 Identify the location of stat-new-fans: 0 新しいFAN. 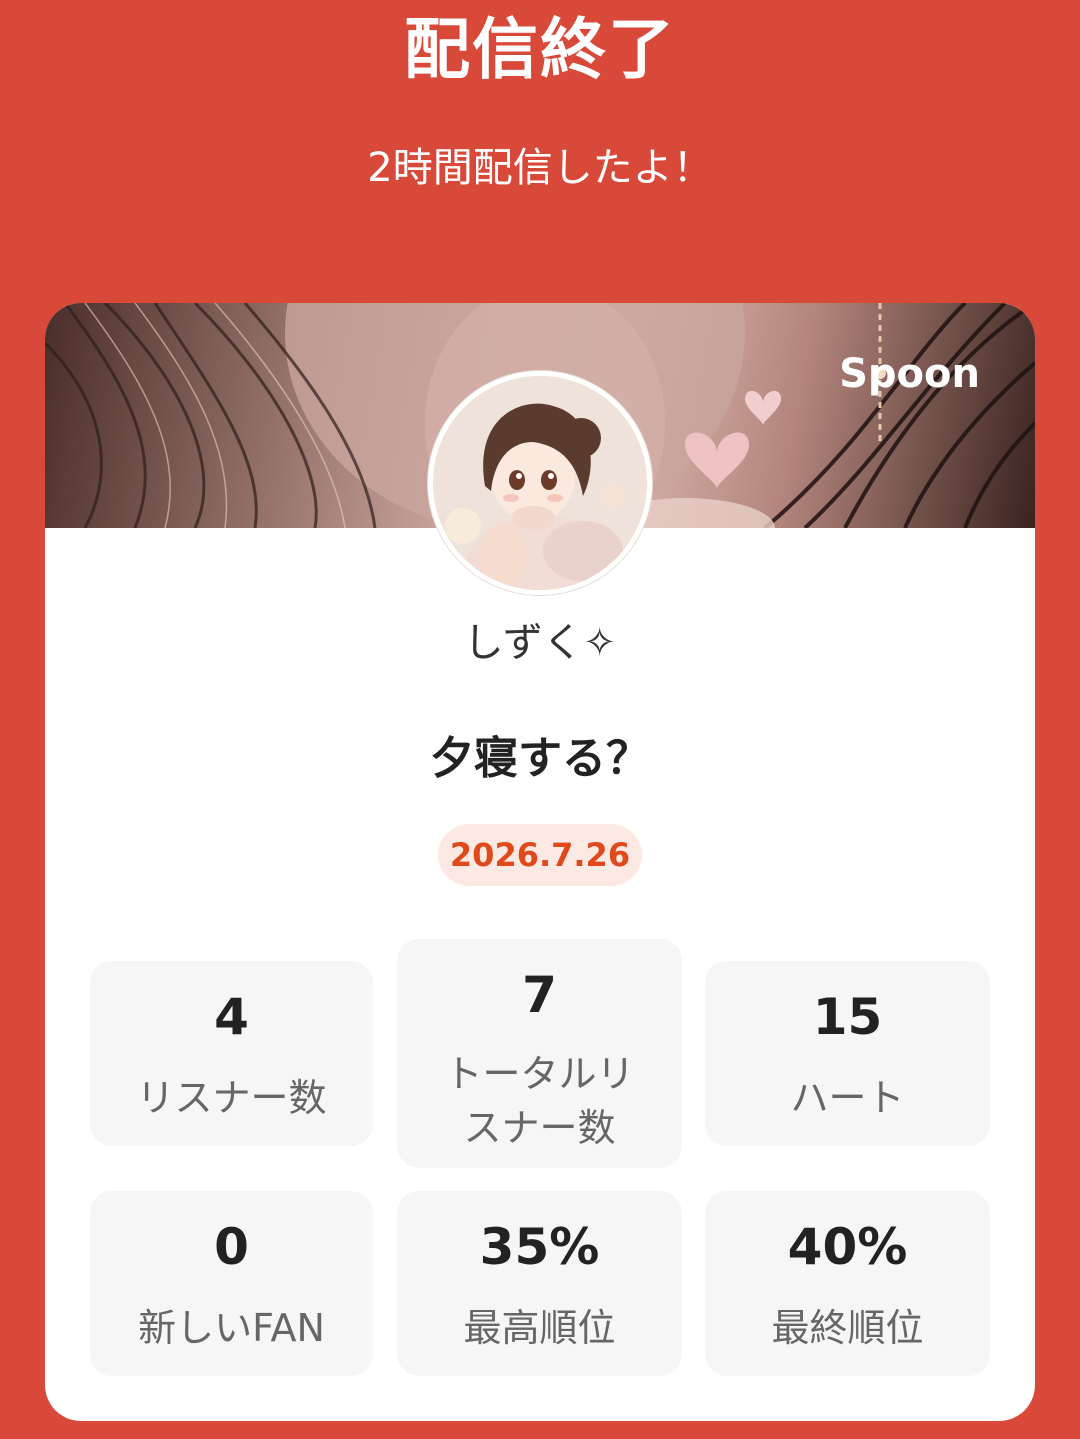
(231, 1283).